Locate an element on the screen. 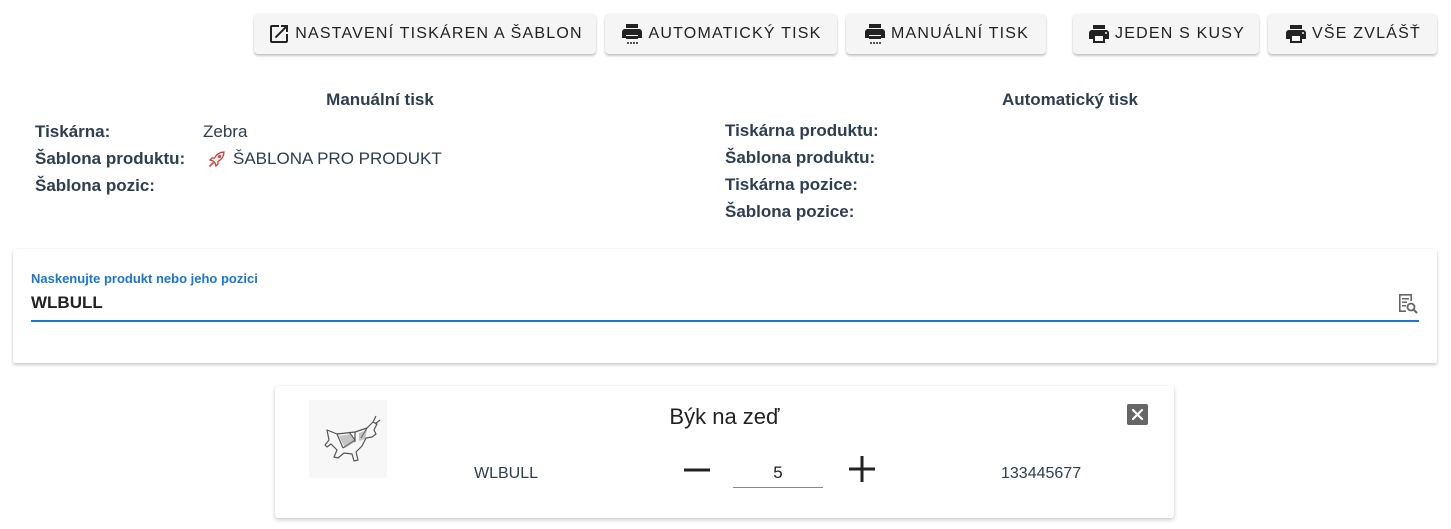 This screenshot has height=529, width=1451. minus-icon is located at coordinates (697, 470).